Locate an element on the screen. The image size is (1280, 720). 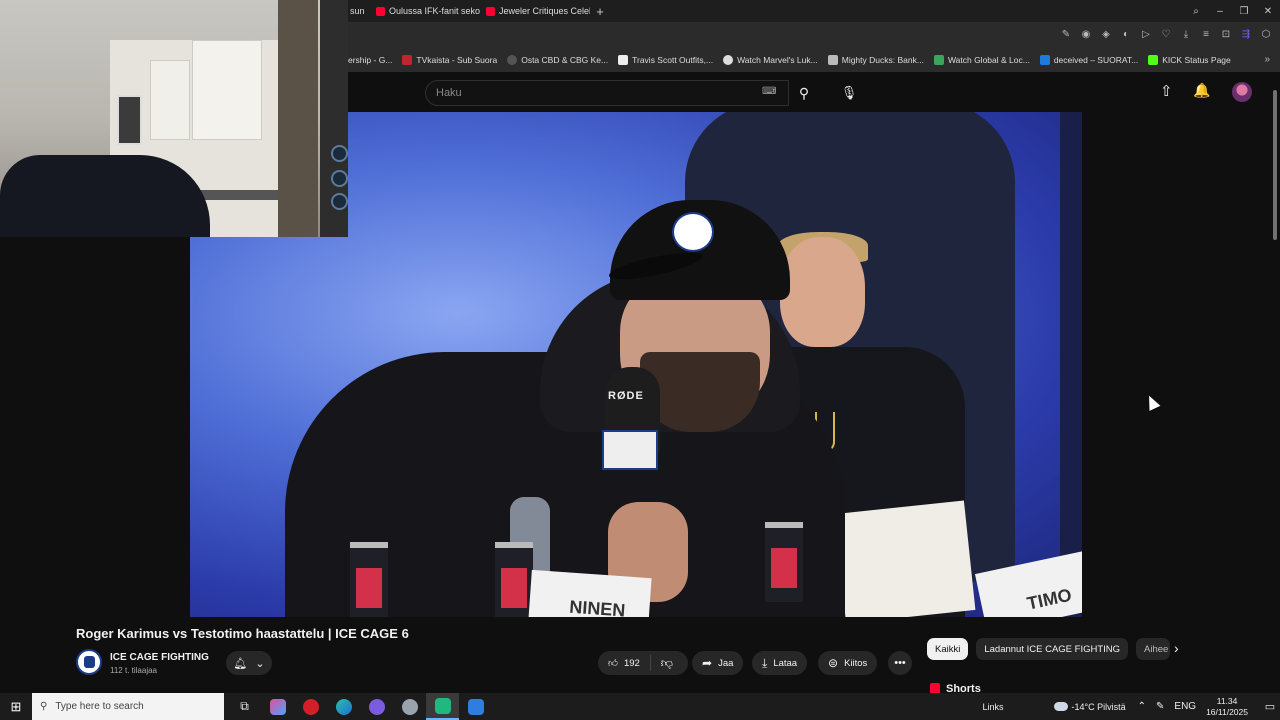
notifications-button: 🔔 is located at coordinates (1201, 90).